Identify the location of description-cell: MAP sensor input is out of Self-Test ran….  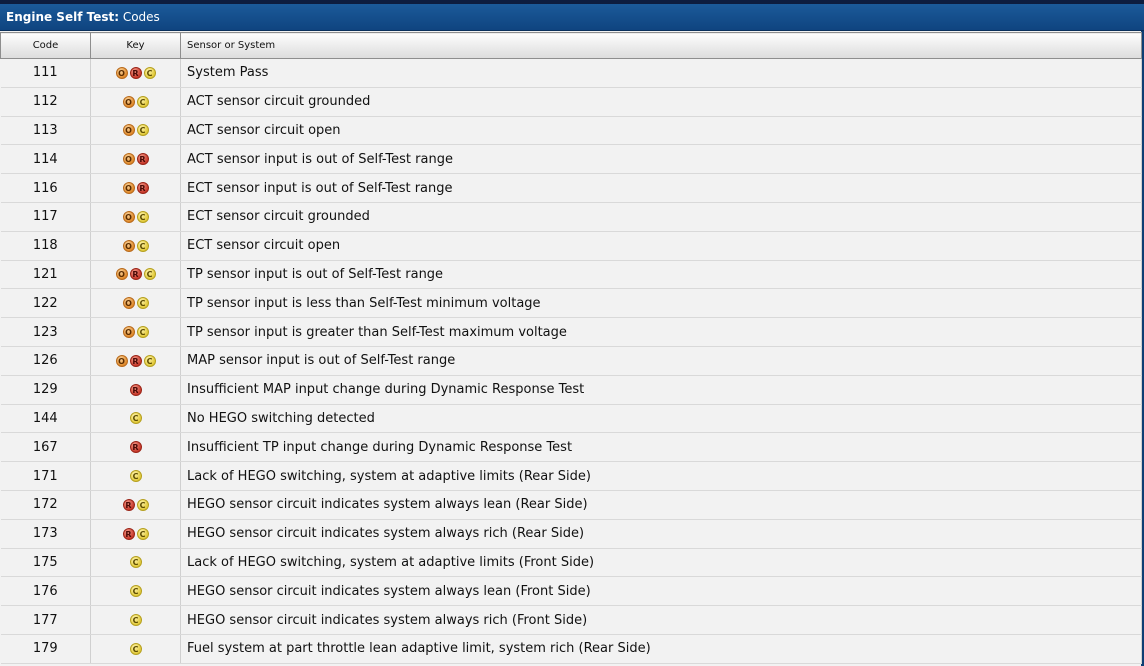
(661, 361).